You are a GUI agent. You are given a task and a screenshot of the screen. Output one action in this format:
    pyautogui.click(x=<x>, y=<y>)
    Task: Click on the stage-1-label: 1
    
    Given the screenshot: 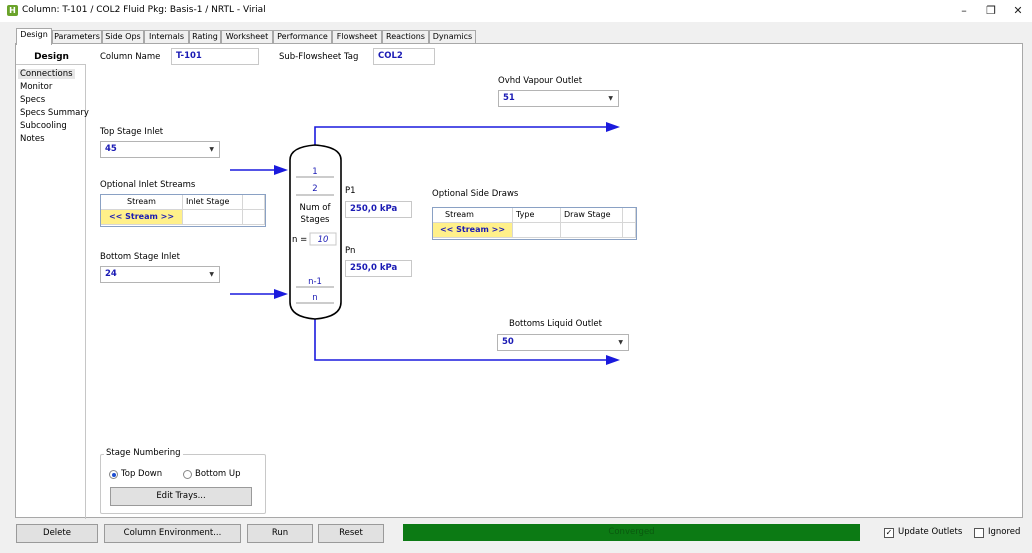 What is the action you would take?
    pyautogui.click(x=314, y=172)
    